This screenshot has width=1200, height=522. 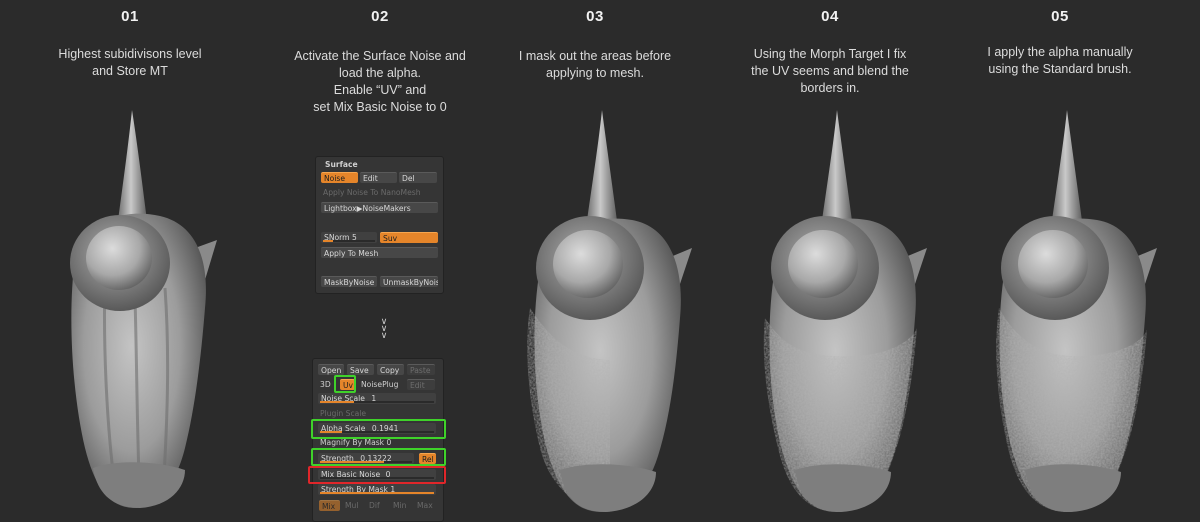 I want to click on mix-basic-noise-highlight, so click(x=377, y=475).